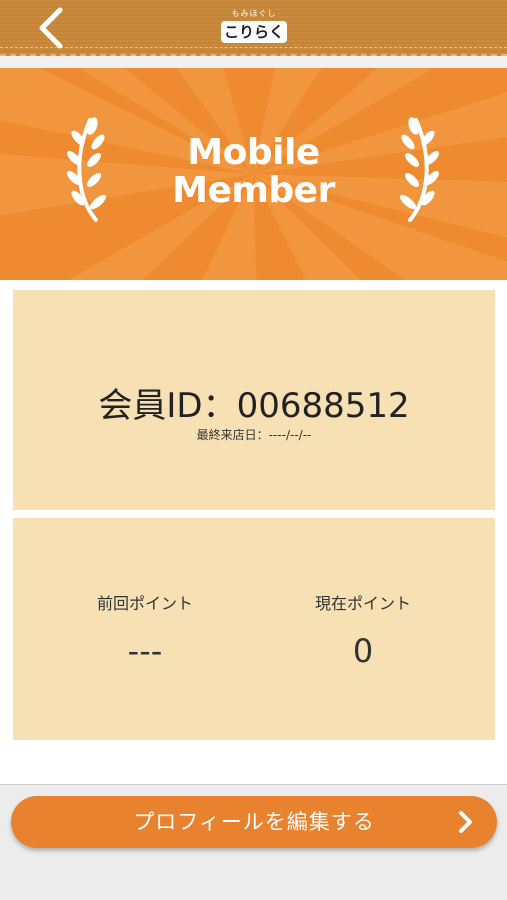  What do you see at coordinates (145, 651) in the screenshot?
I see `previous-points-value: ---` at bounding box center [145, 651].